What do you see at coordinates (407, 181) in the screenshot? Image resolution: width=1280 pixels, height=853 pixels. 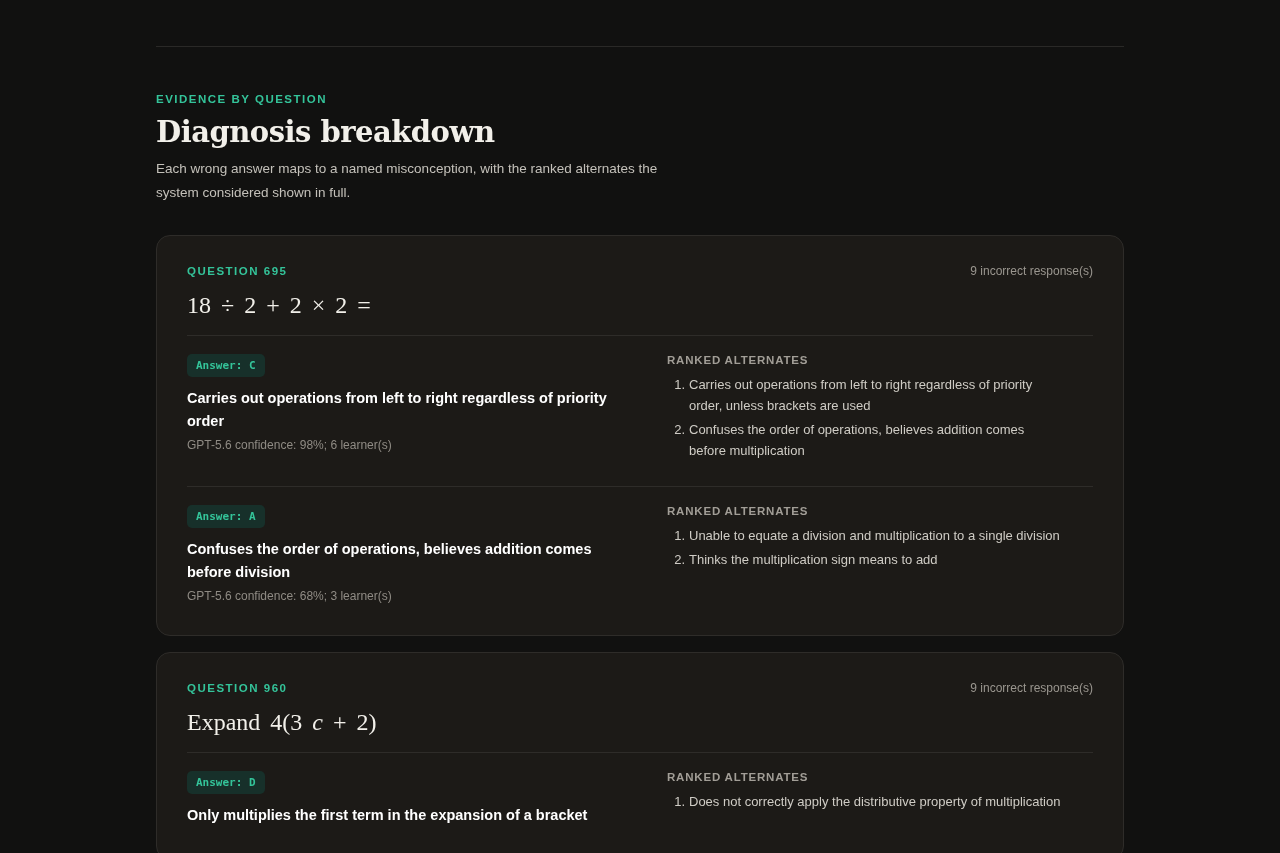 I see `section-description: Each wrong answer maps to a named misconception, with the ranked alternates the system considered shown in full.` at bounding box center [407, 181].